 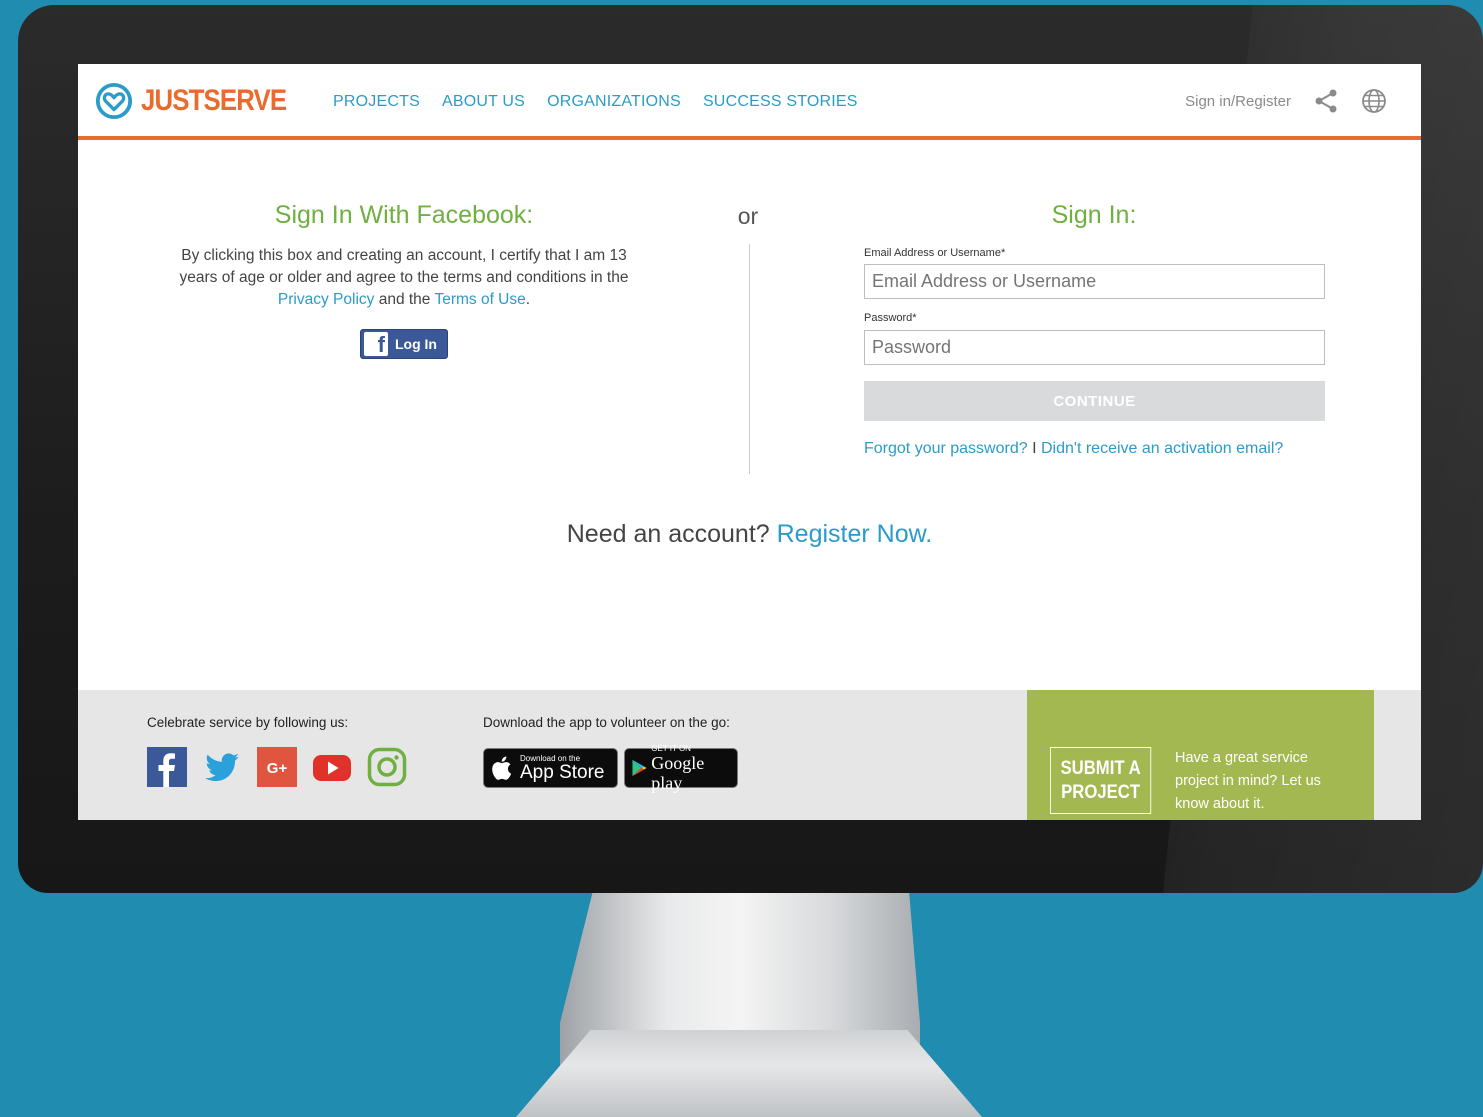 I want to click on app-store-badge: Download on the App Store, so click(x=550, y=768).